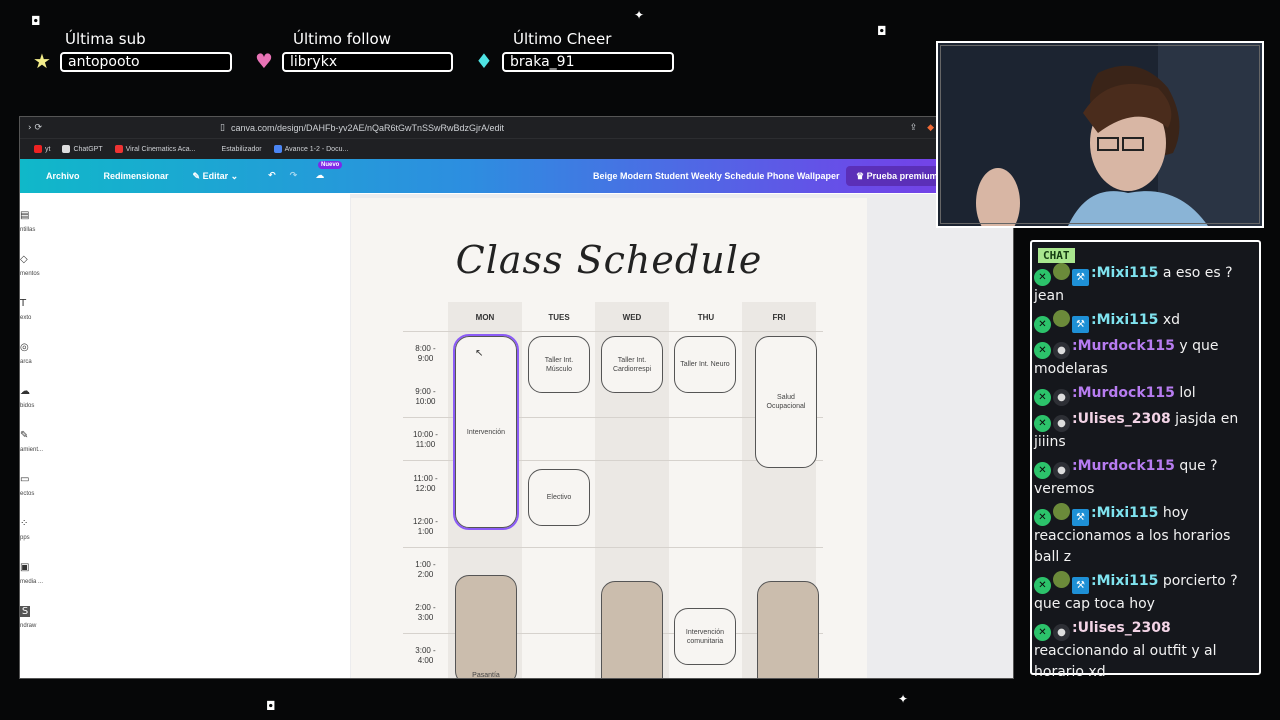  I want to click on last-follow-label: Último follow, so click(342, 39).